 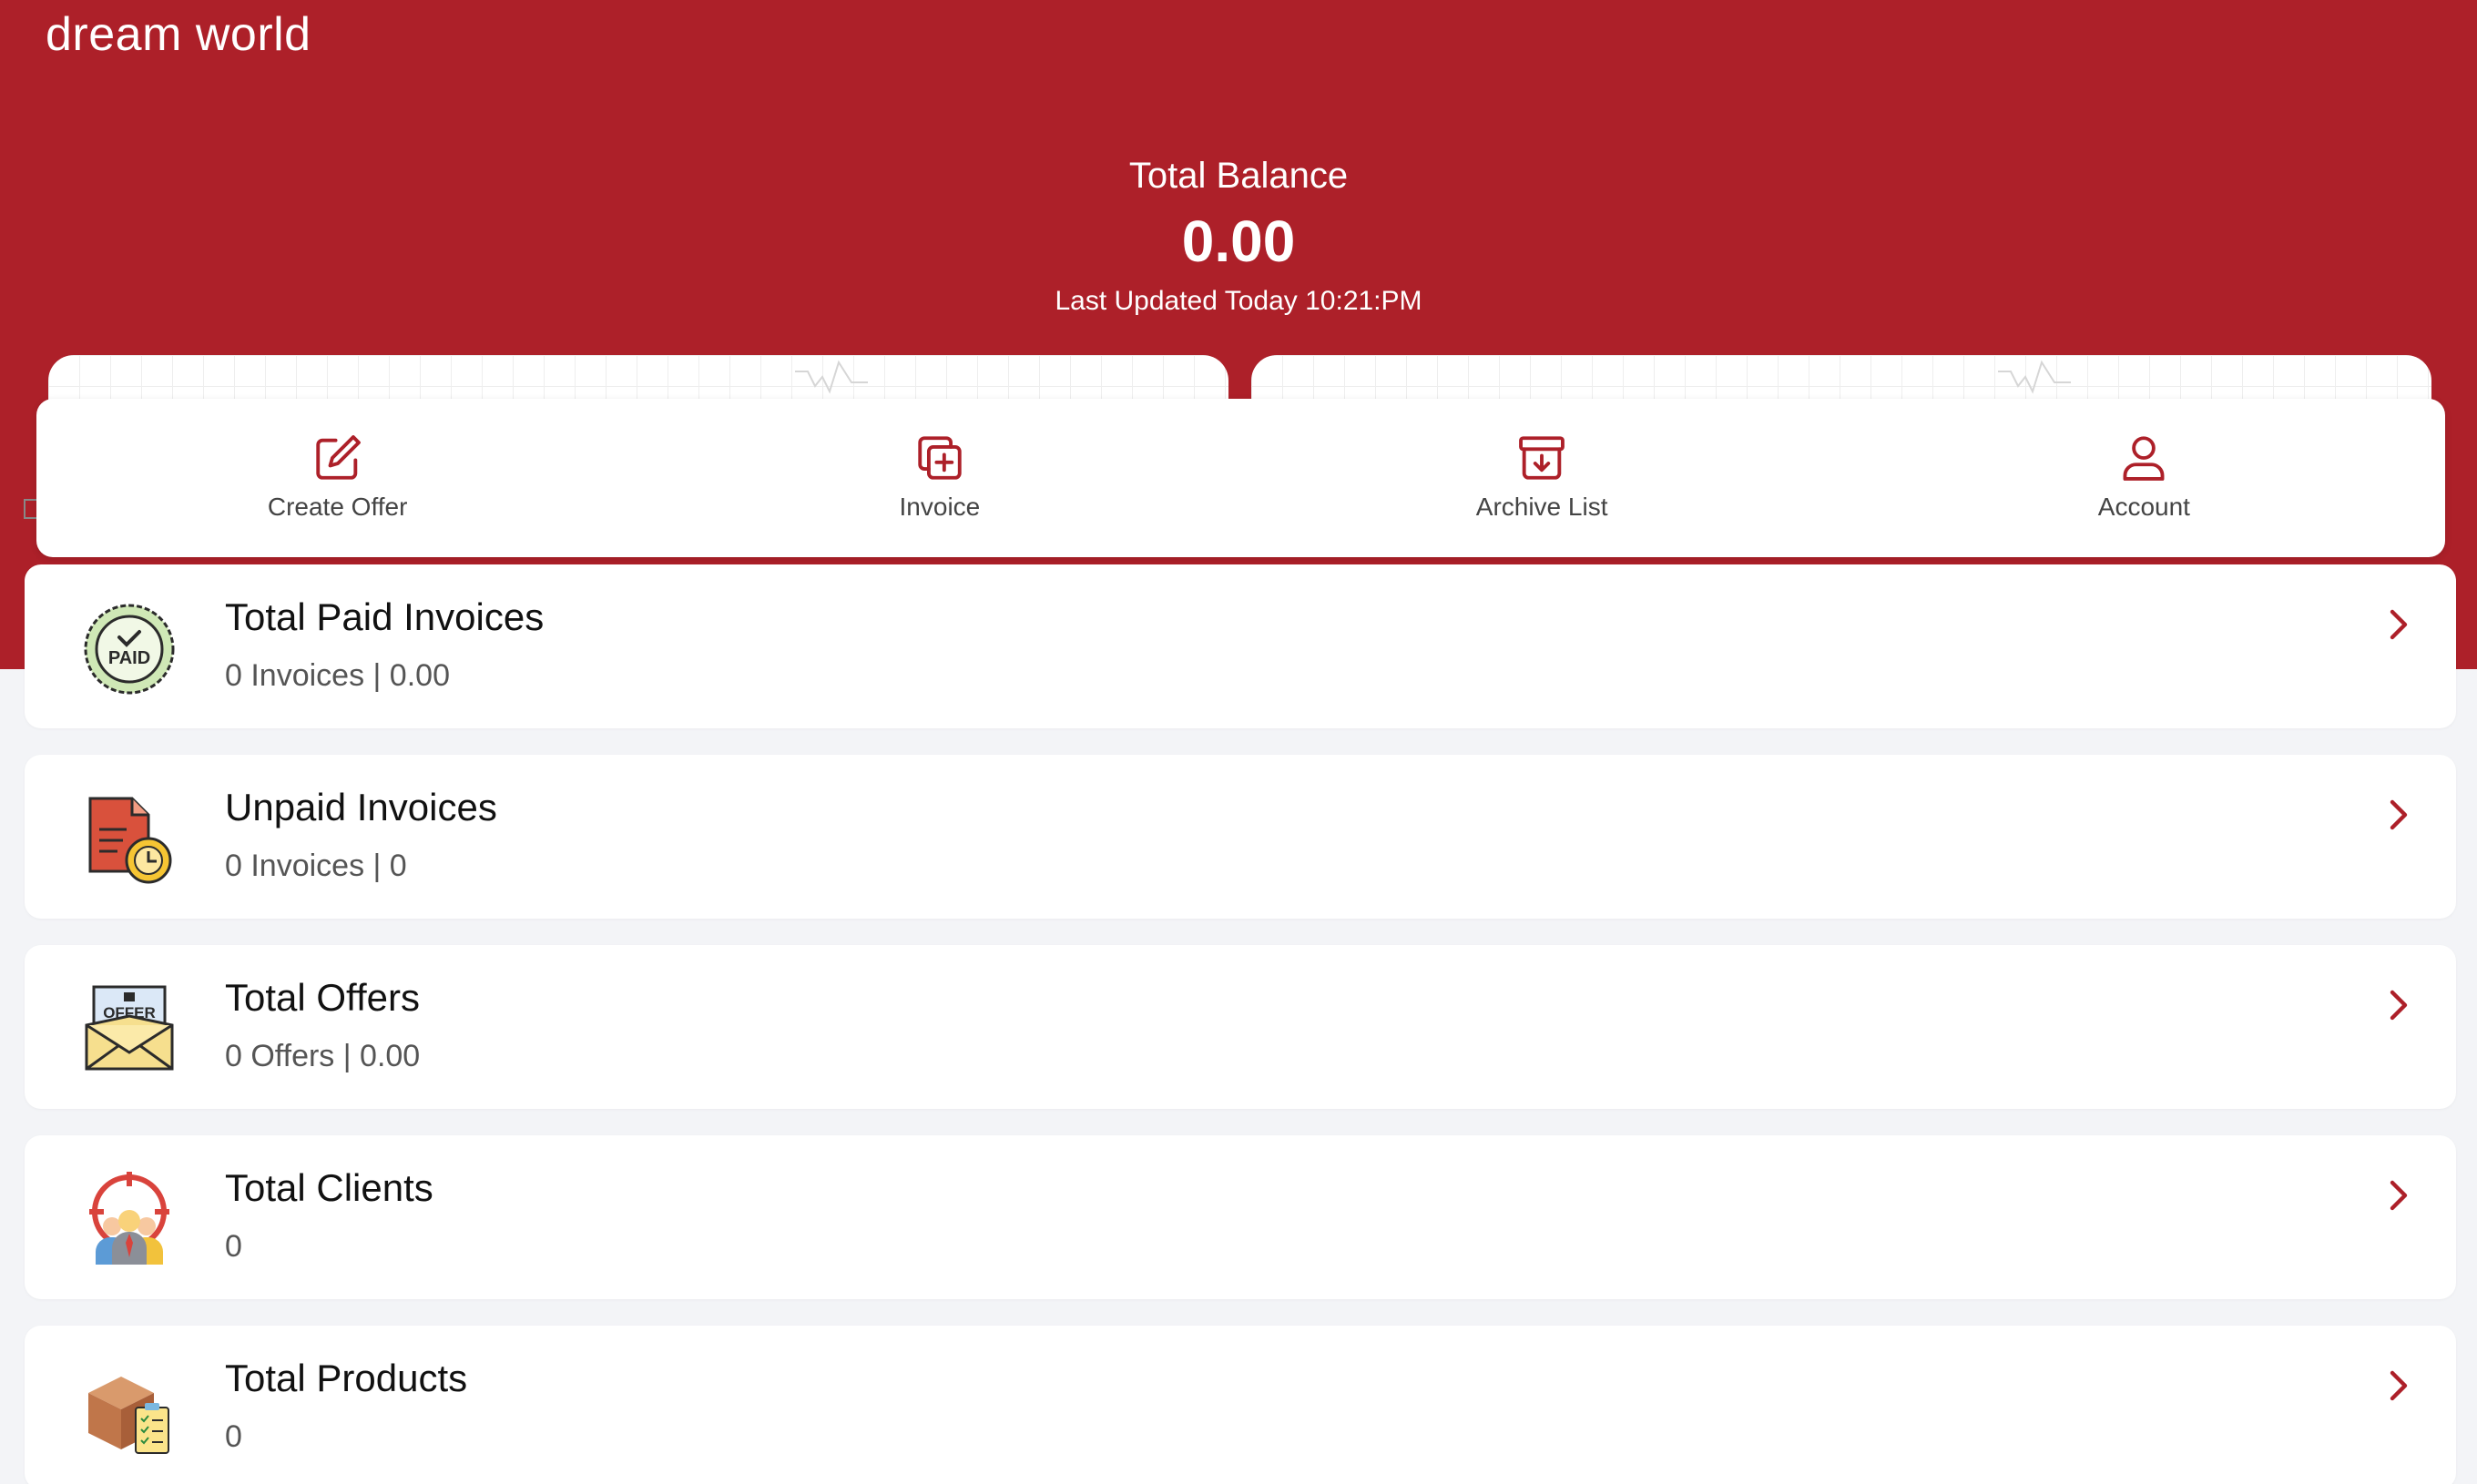 What do you see at coordinates (329, 1187) in the screenshot?
I see `stat-title: Total Clients` at bounding box center [329, 1187].